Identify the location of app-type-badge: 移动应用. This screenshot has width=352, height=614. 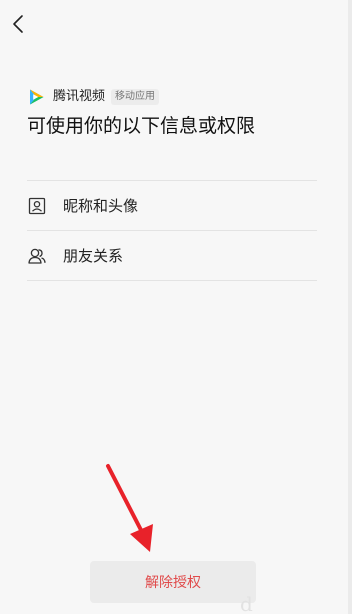
(135, 97).